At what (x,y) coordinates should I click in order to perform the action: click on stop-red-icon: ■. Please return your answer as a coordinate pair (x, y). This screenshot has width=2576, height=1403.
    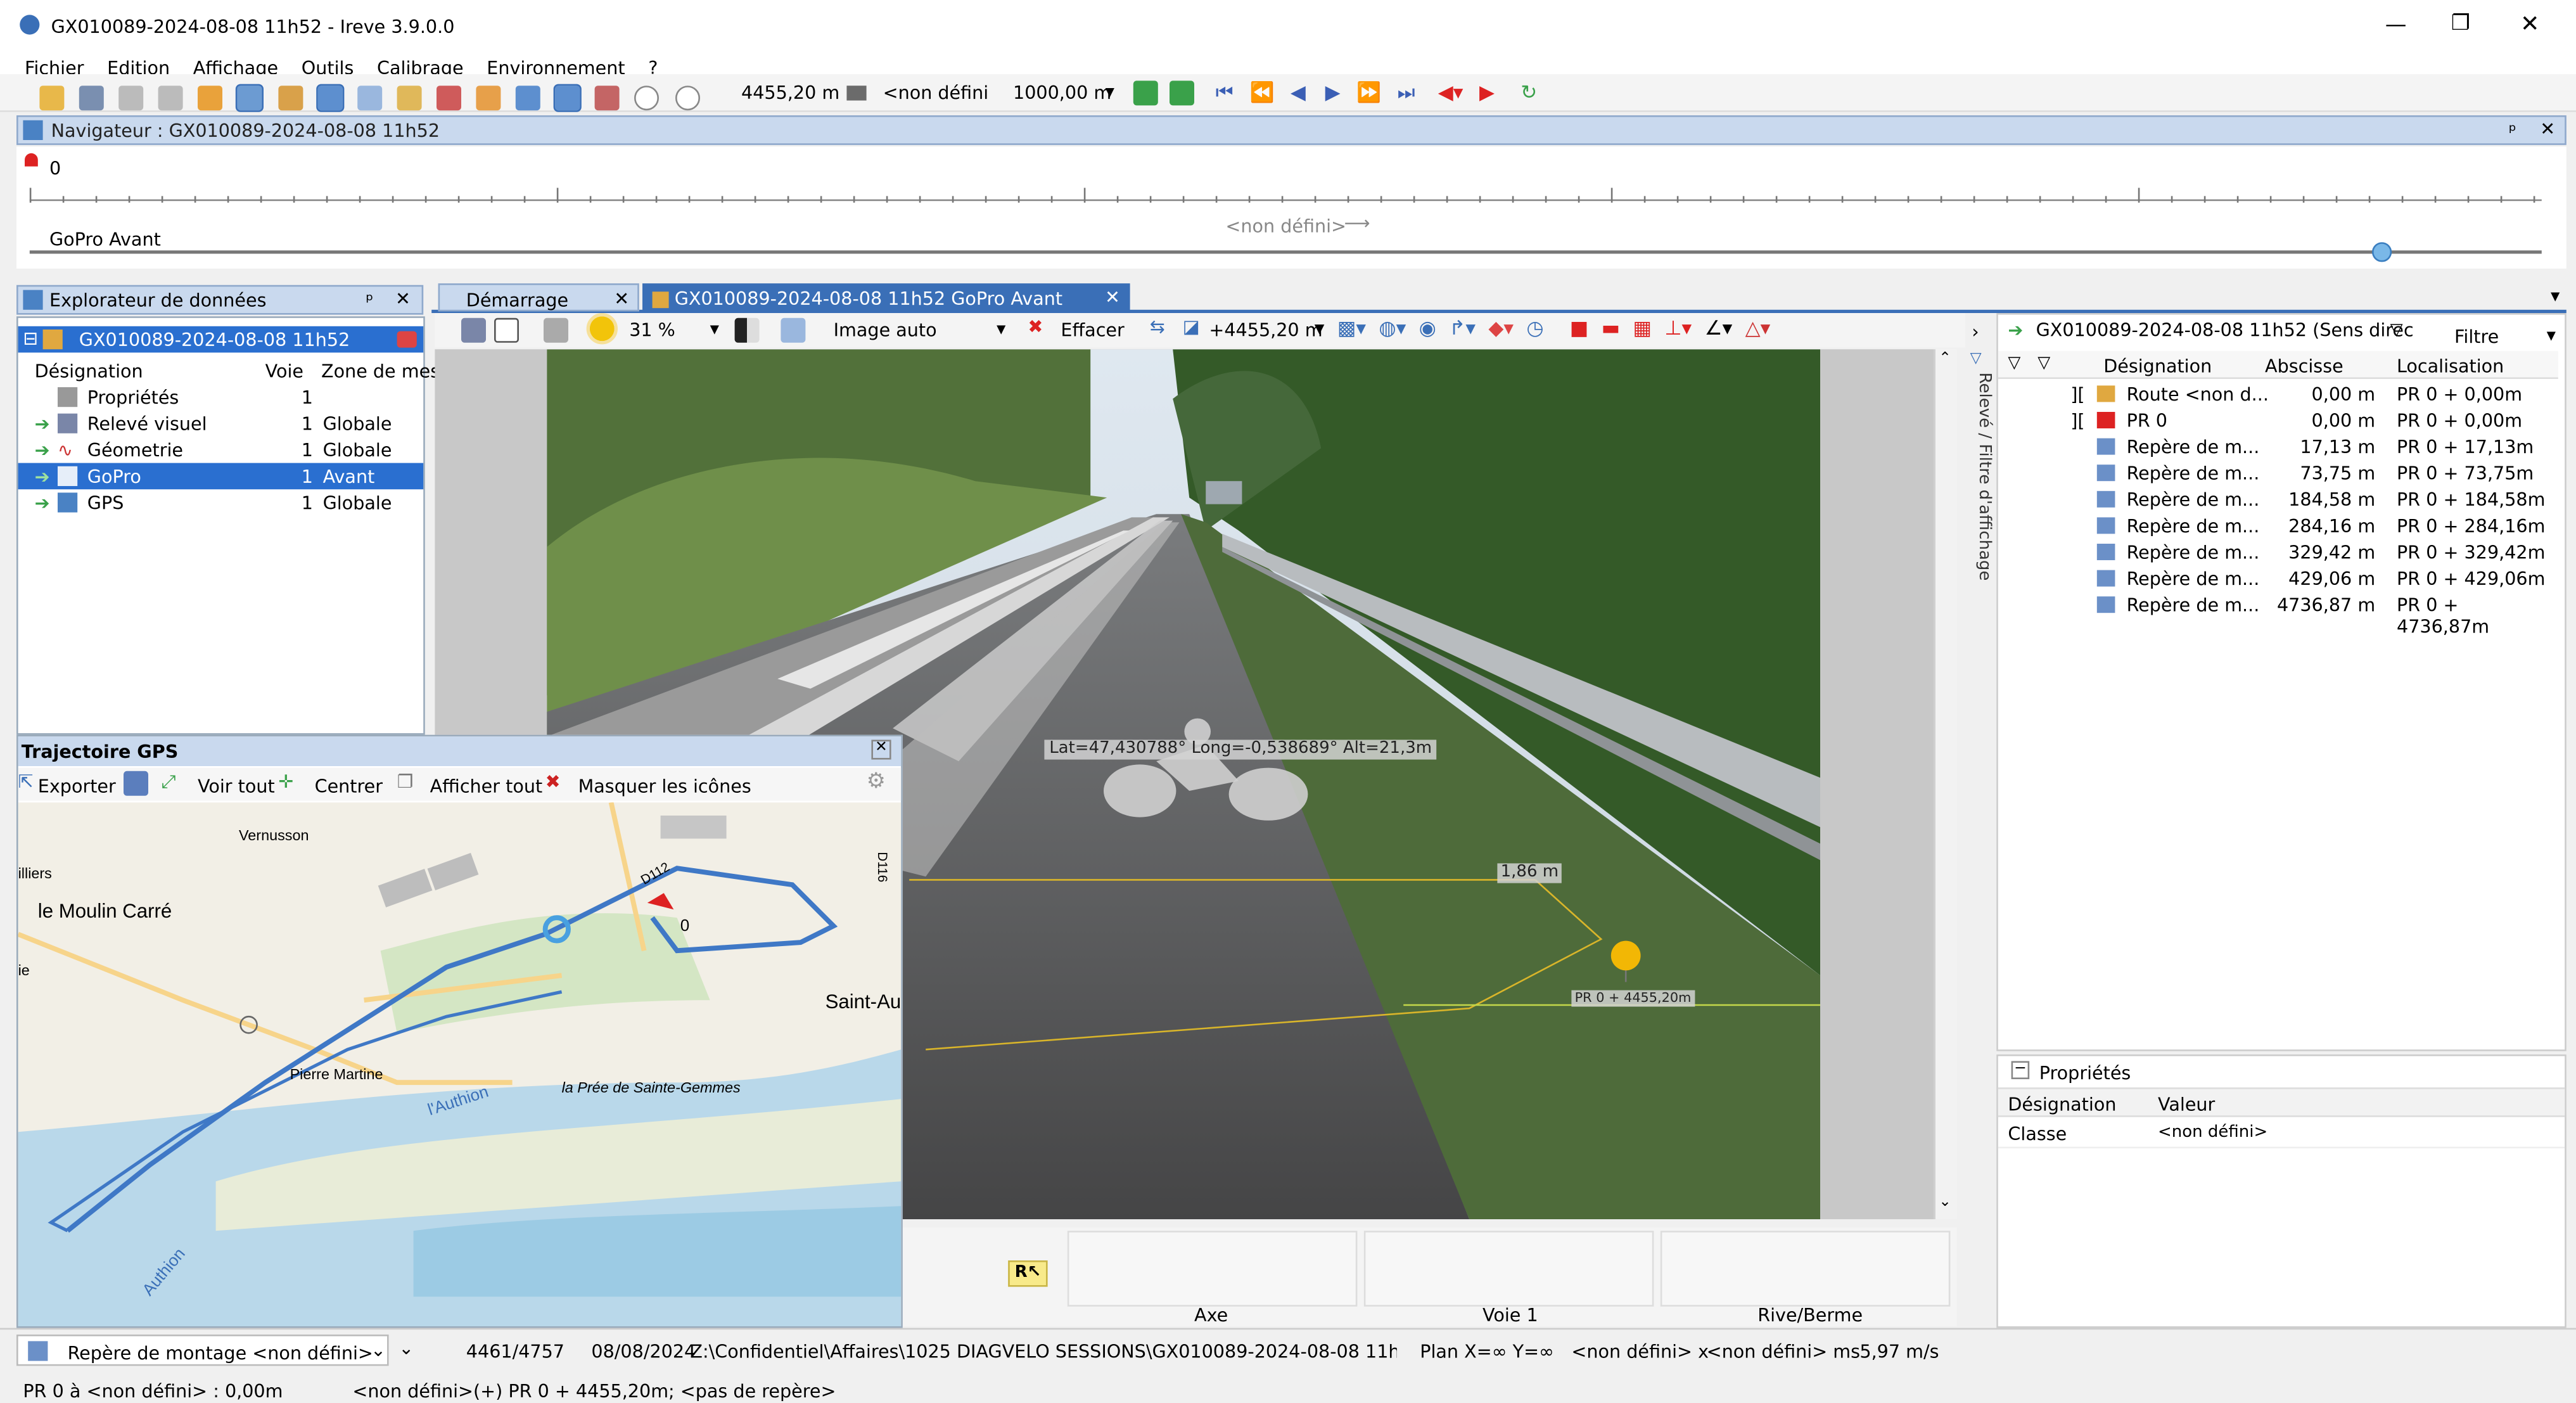
    Looking at the image, I should click on (1579, 327).